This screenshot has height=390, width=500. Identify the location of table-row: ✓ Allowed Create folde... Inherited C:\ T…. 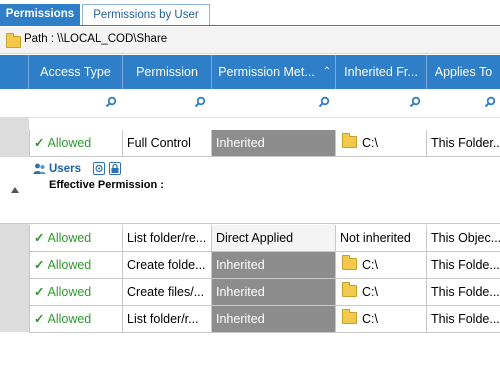
(264, 265).